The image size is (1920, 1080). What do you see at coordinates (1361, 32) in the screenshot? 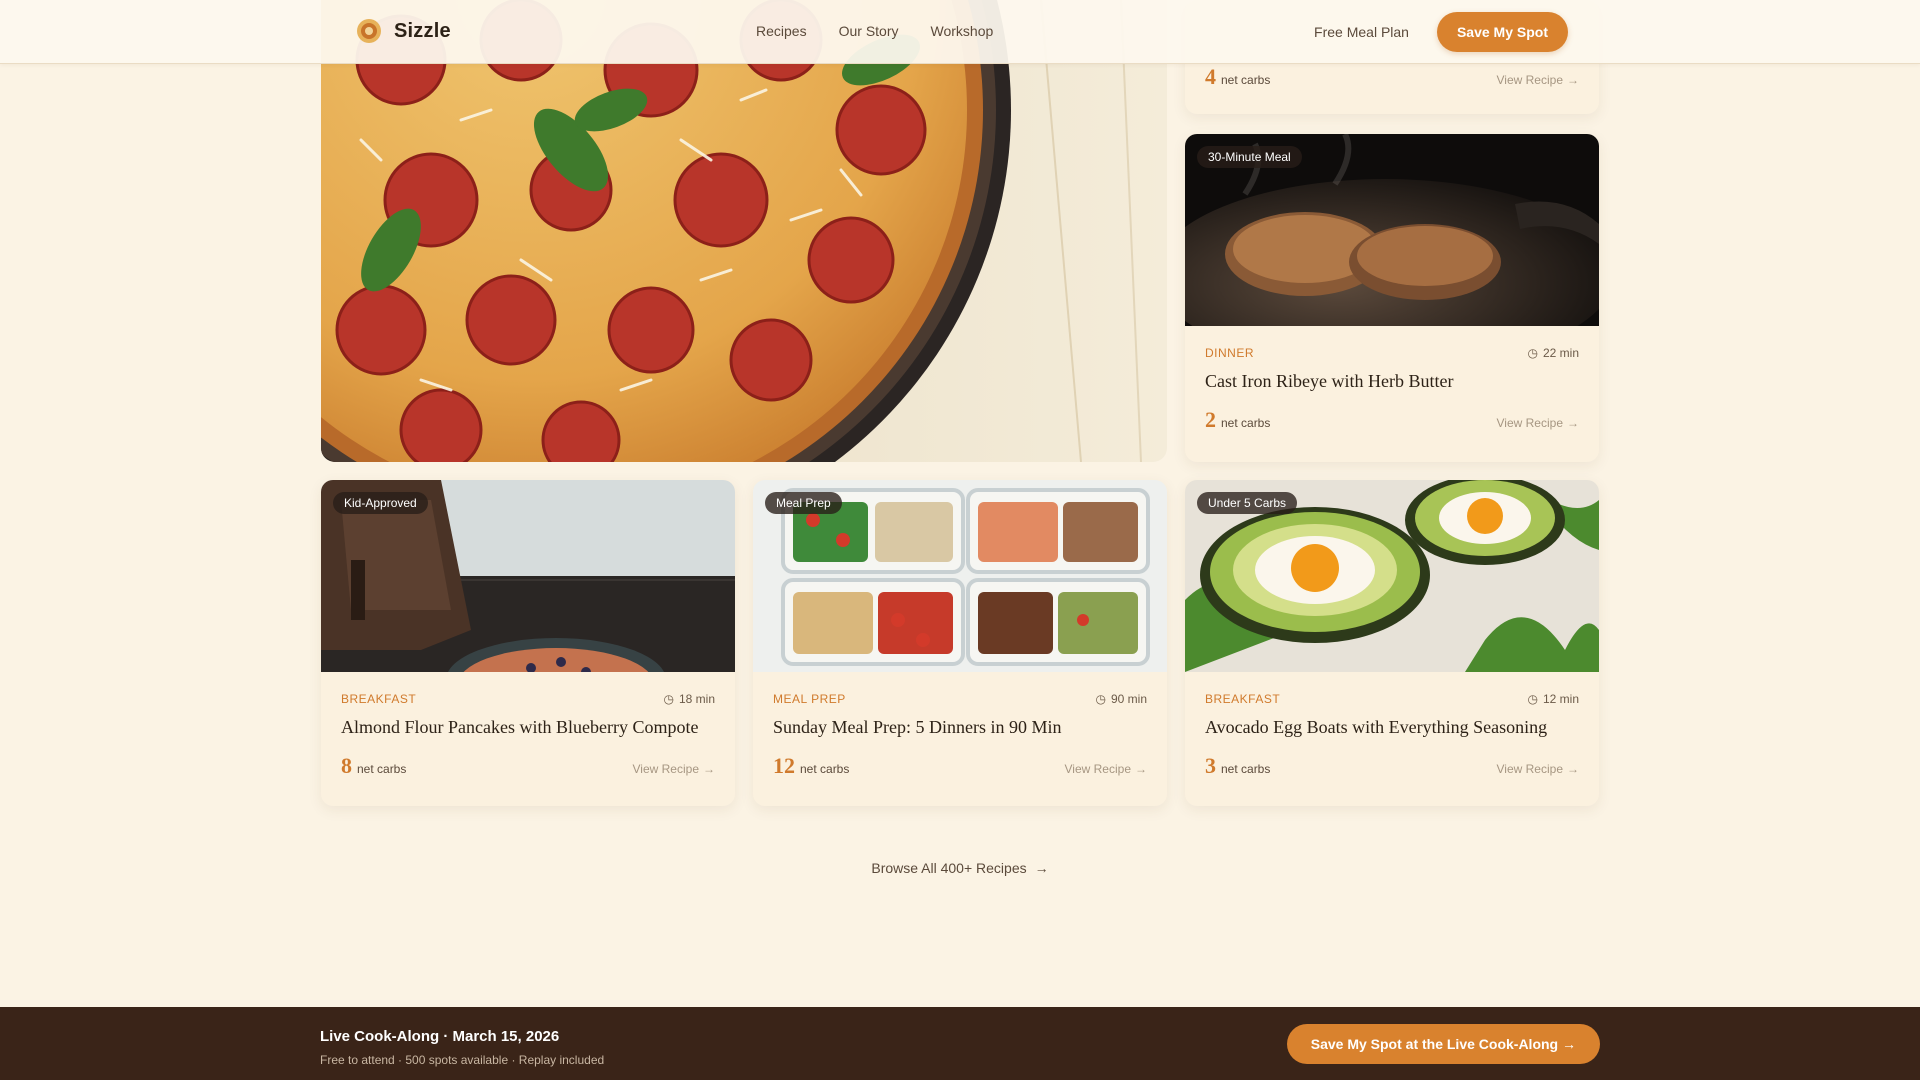
I see `free-meal-plan-link: Free Meal Plan` at bounding box center [1361, 32].